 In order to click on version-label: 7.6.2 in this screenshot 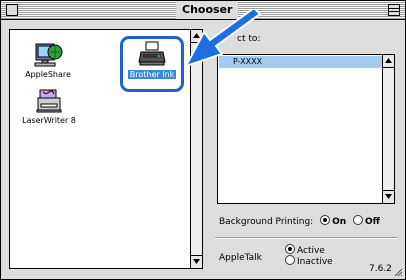, I will do `click(380, 269)`.